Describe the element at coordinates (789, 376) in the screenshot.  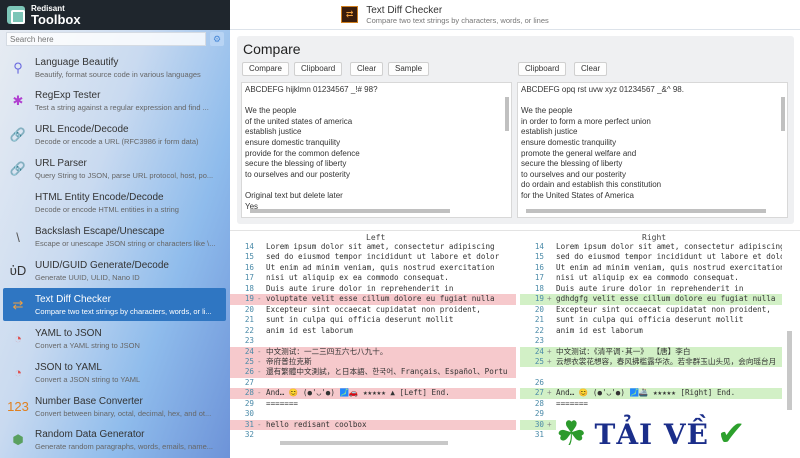
I see `diff-scrollbar` at that location.